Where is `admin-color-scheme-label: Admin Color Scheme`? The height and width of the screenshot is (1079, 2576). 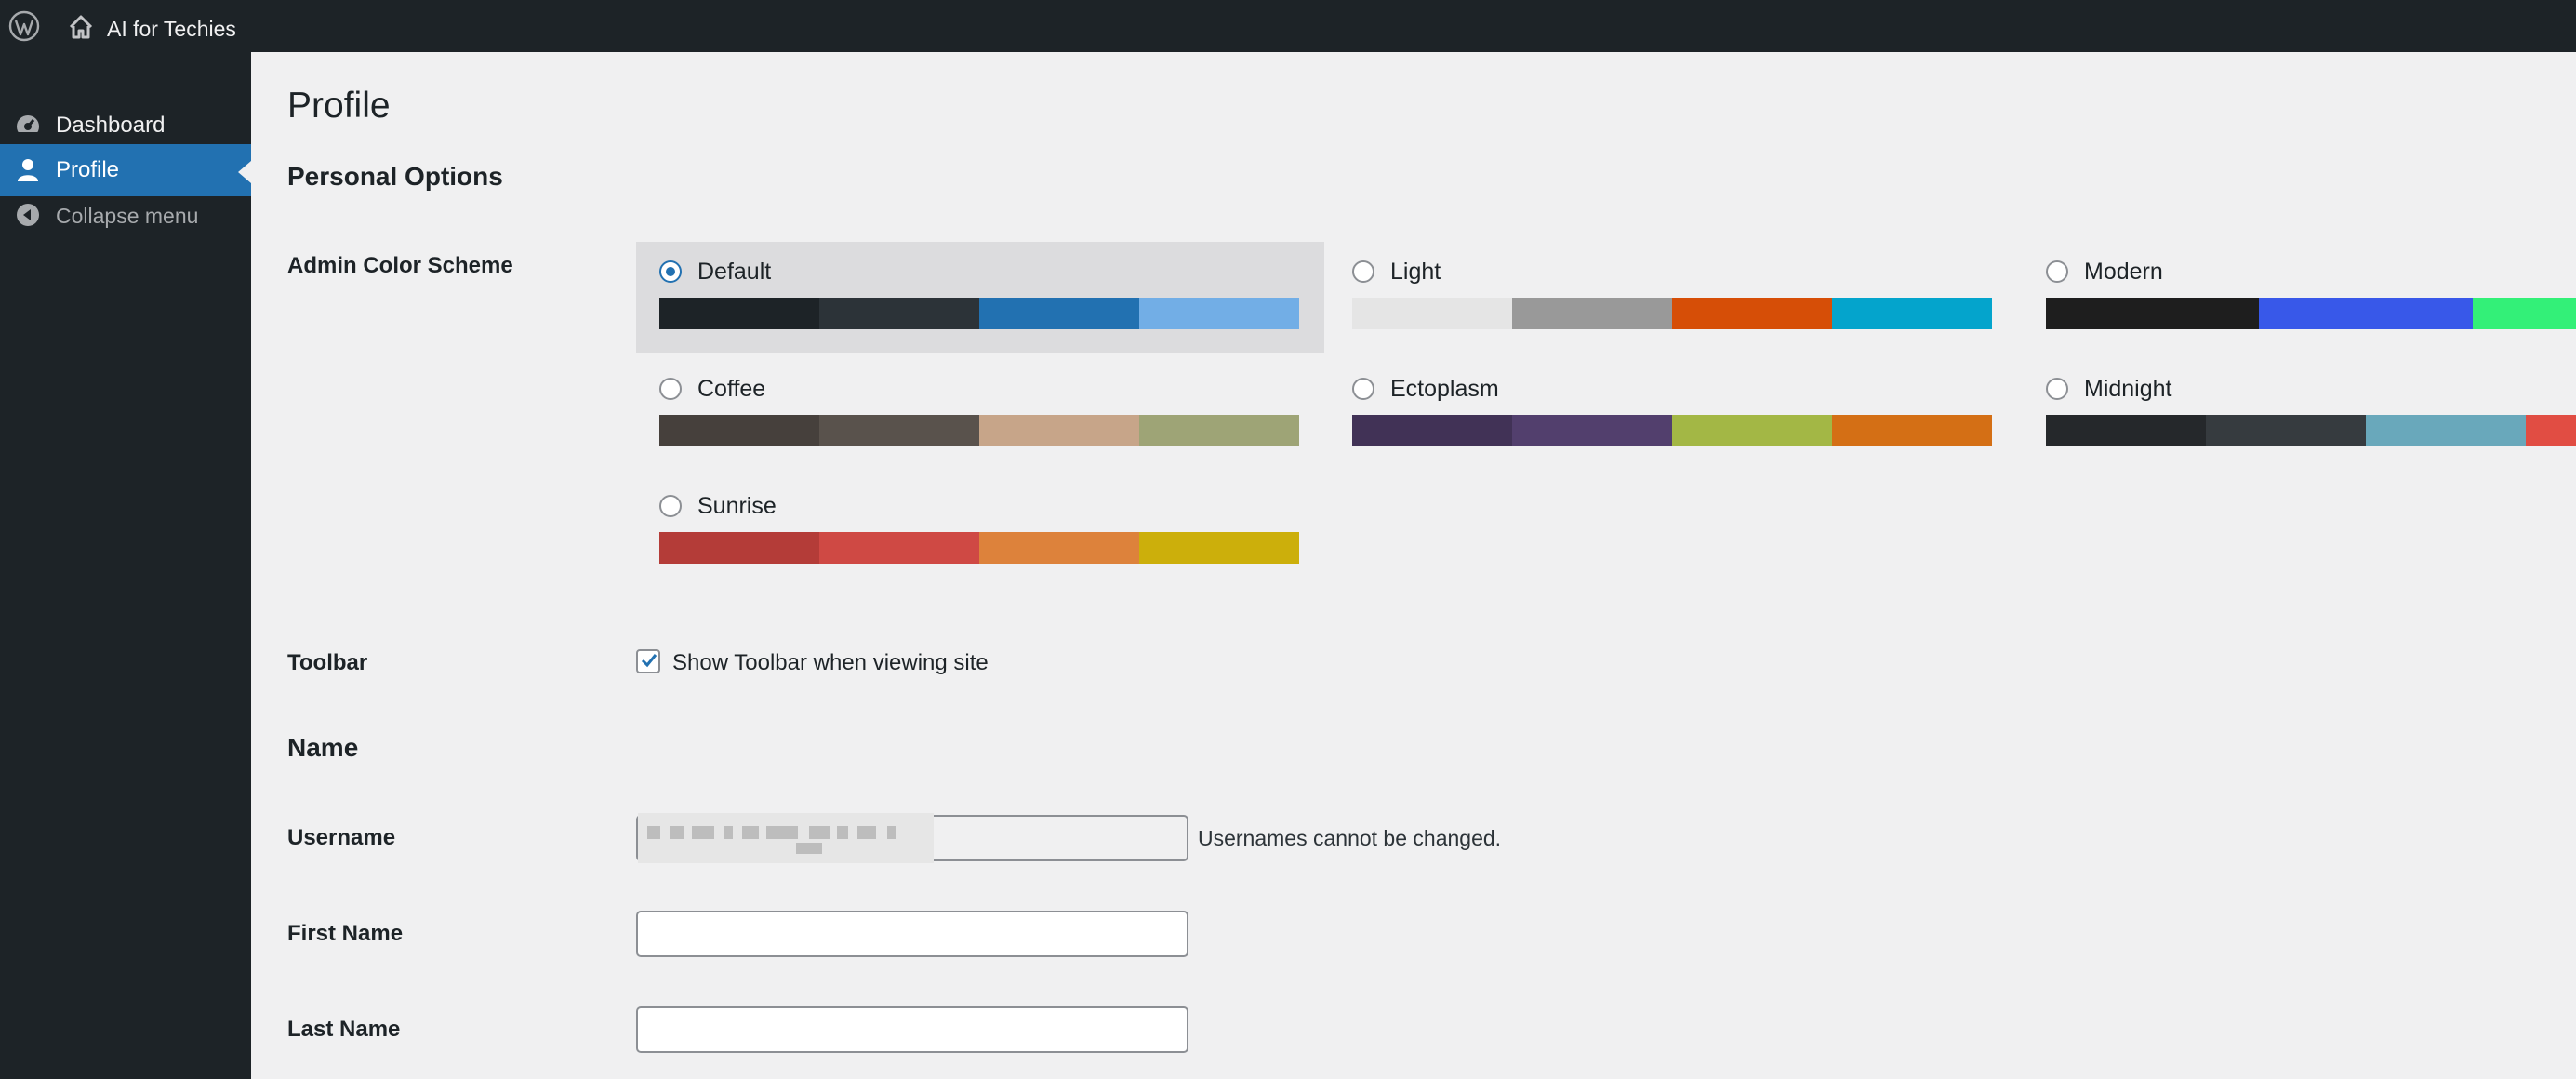 admin-color-scheme-label: Admin Color Scheme is located at coordinates (400, 265).